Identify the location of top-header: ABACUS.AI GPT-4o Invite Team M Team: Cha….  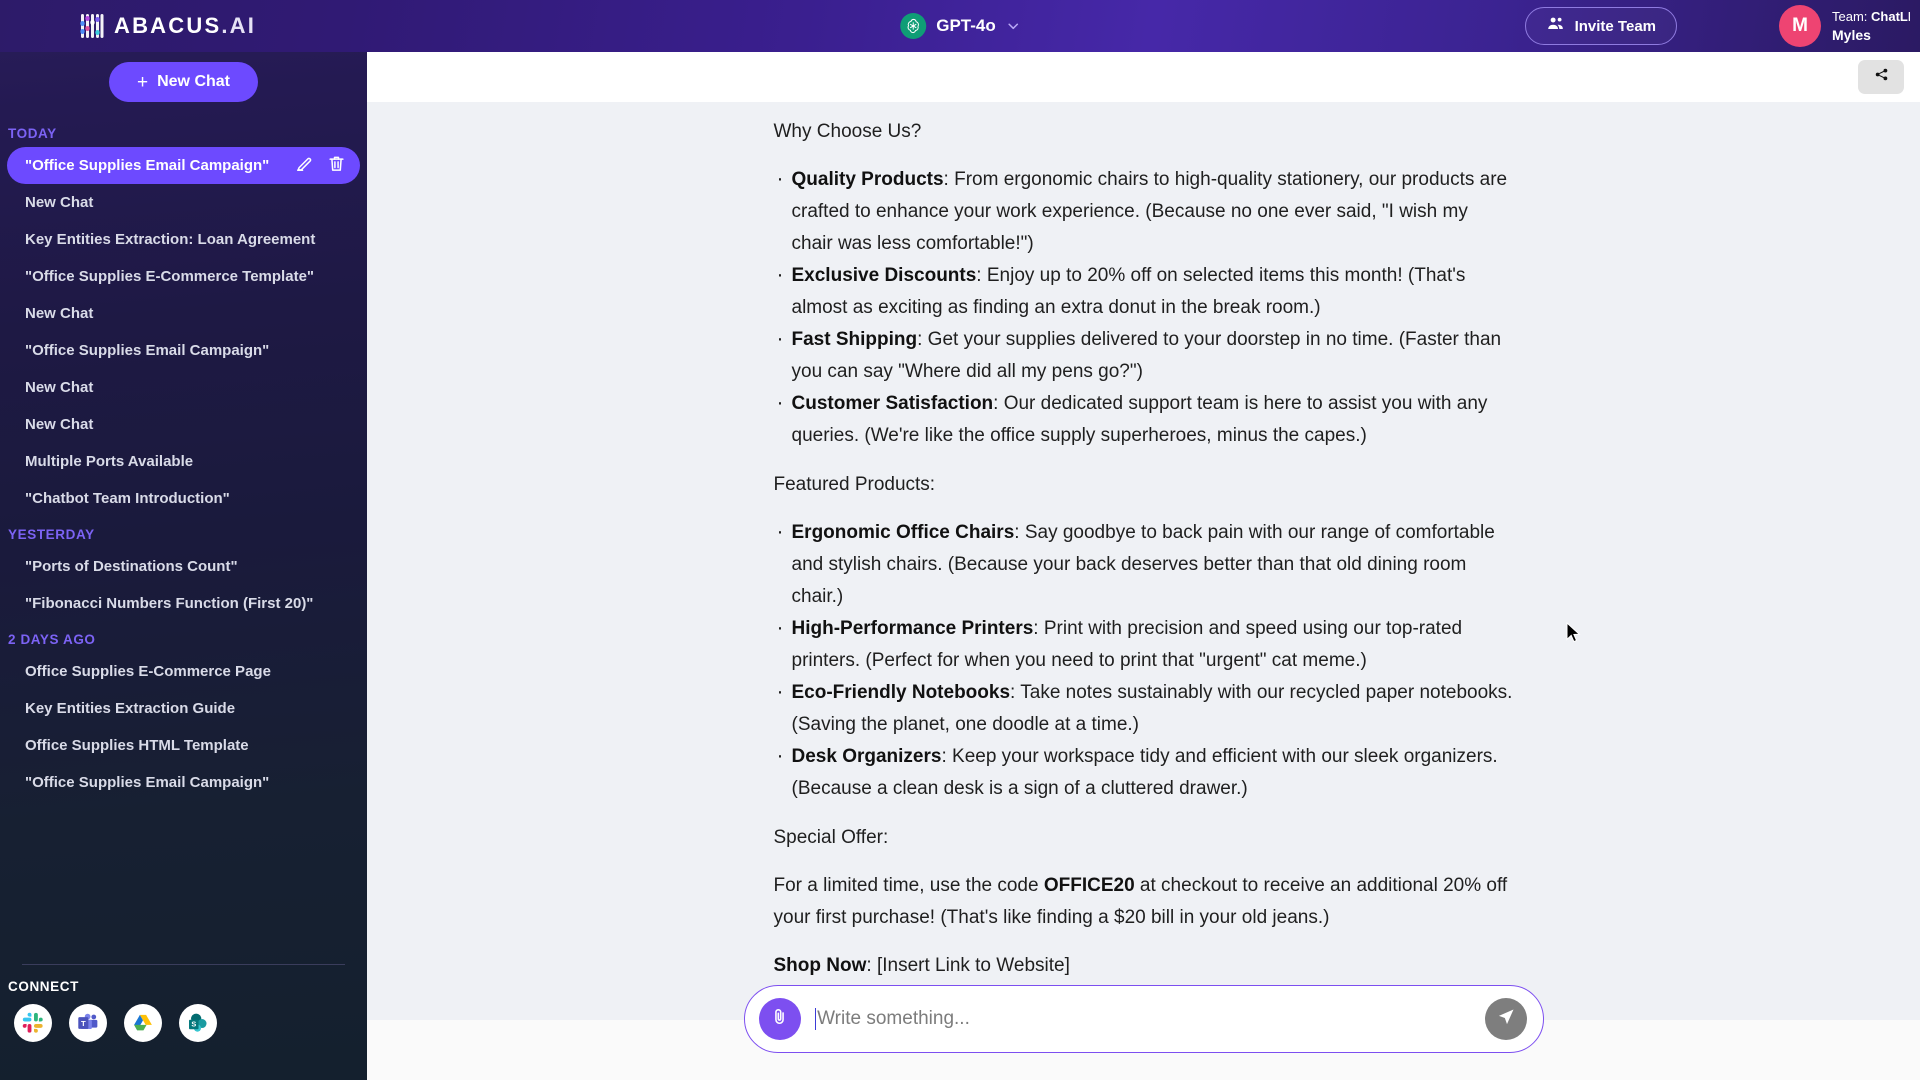
(960, 26).